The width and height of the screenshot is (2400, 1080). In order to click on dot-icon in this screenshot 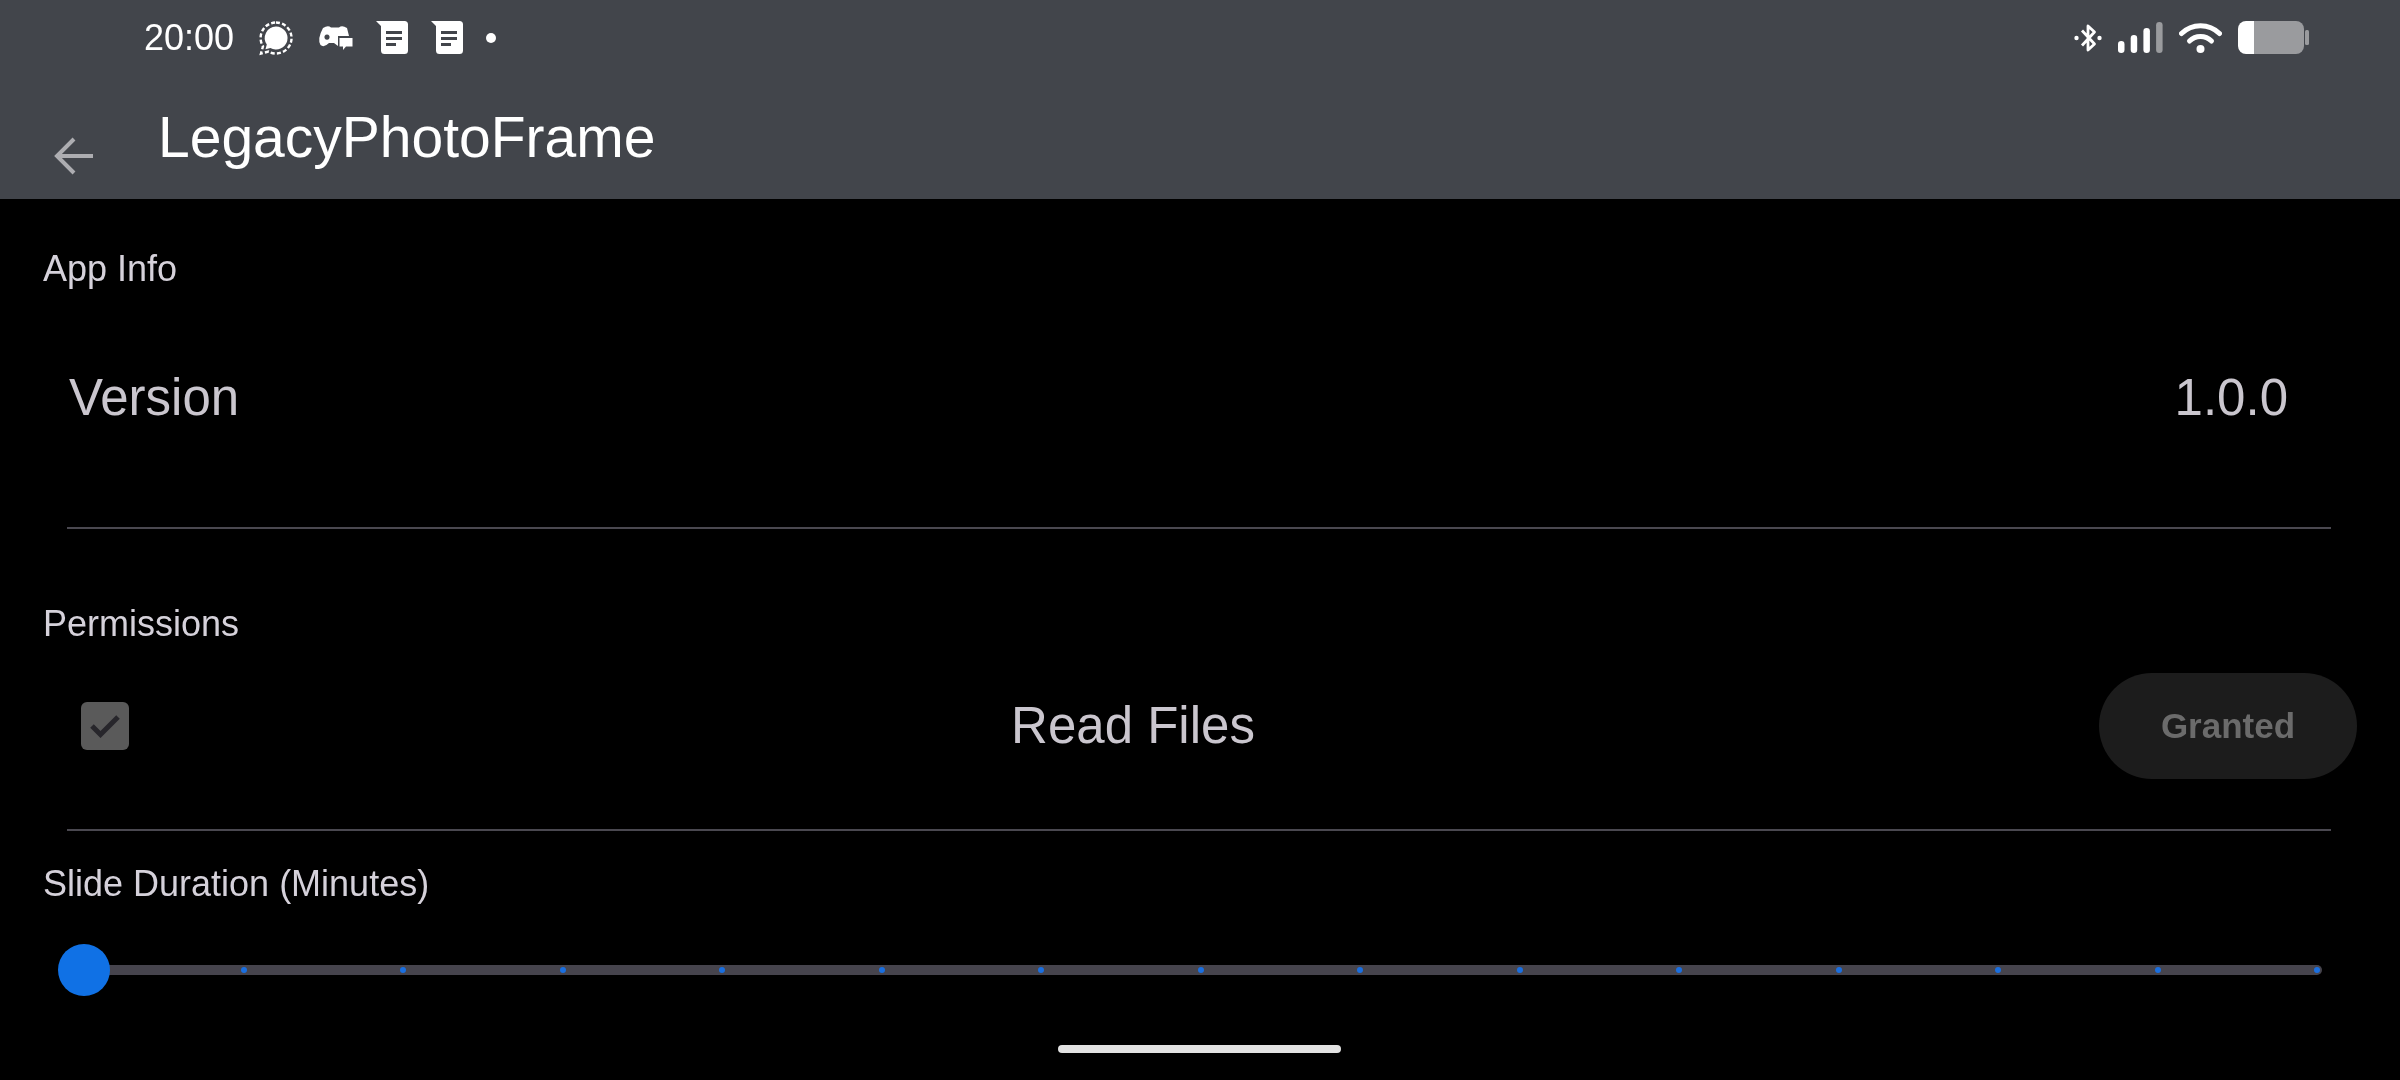, I will do `click(491, 37)`.